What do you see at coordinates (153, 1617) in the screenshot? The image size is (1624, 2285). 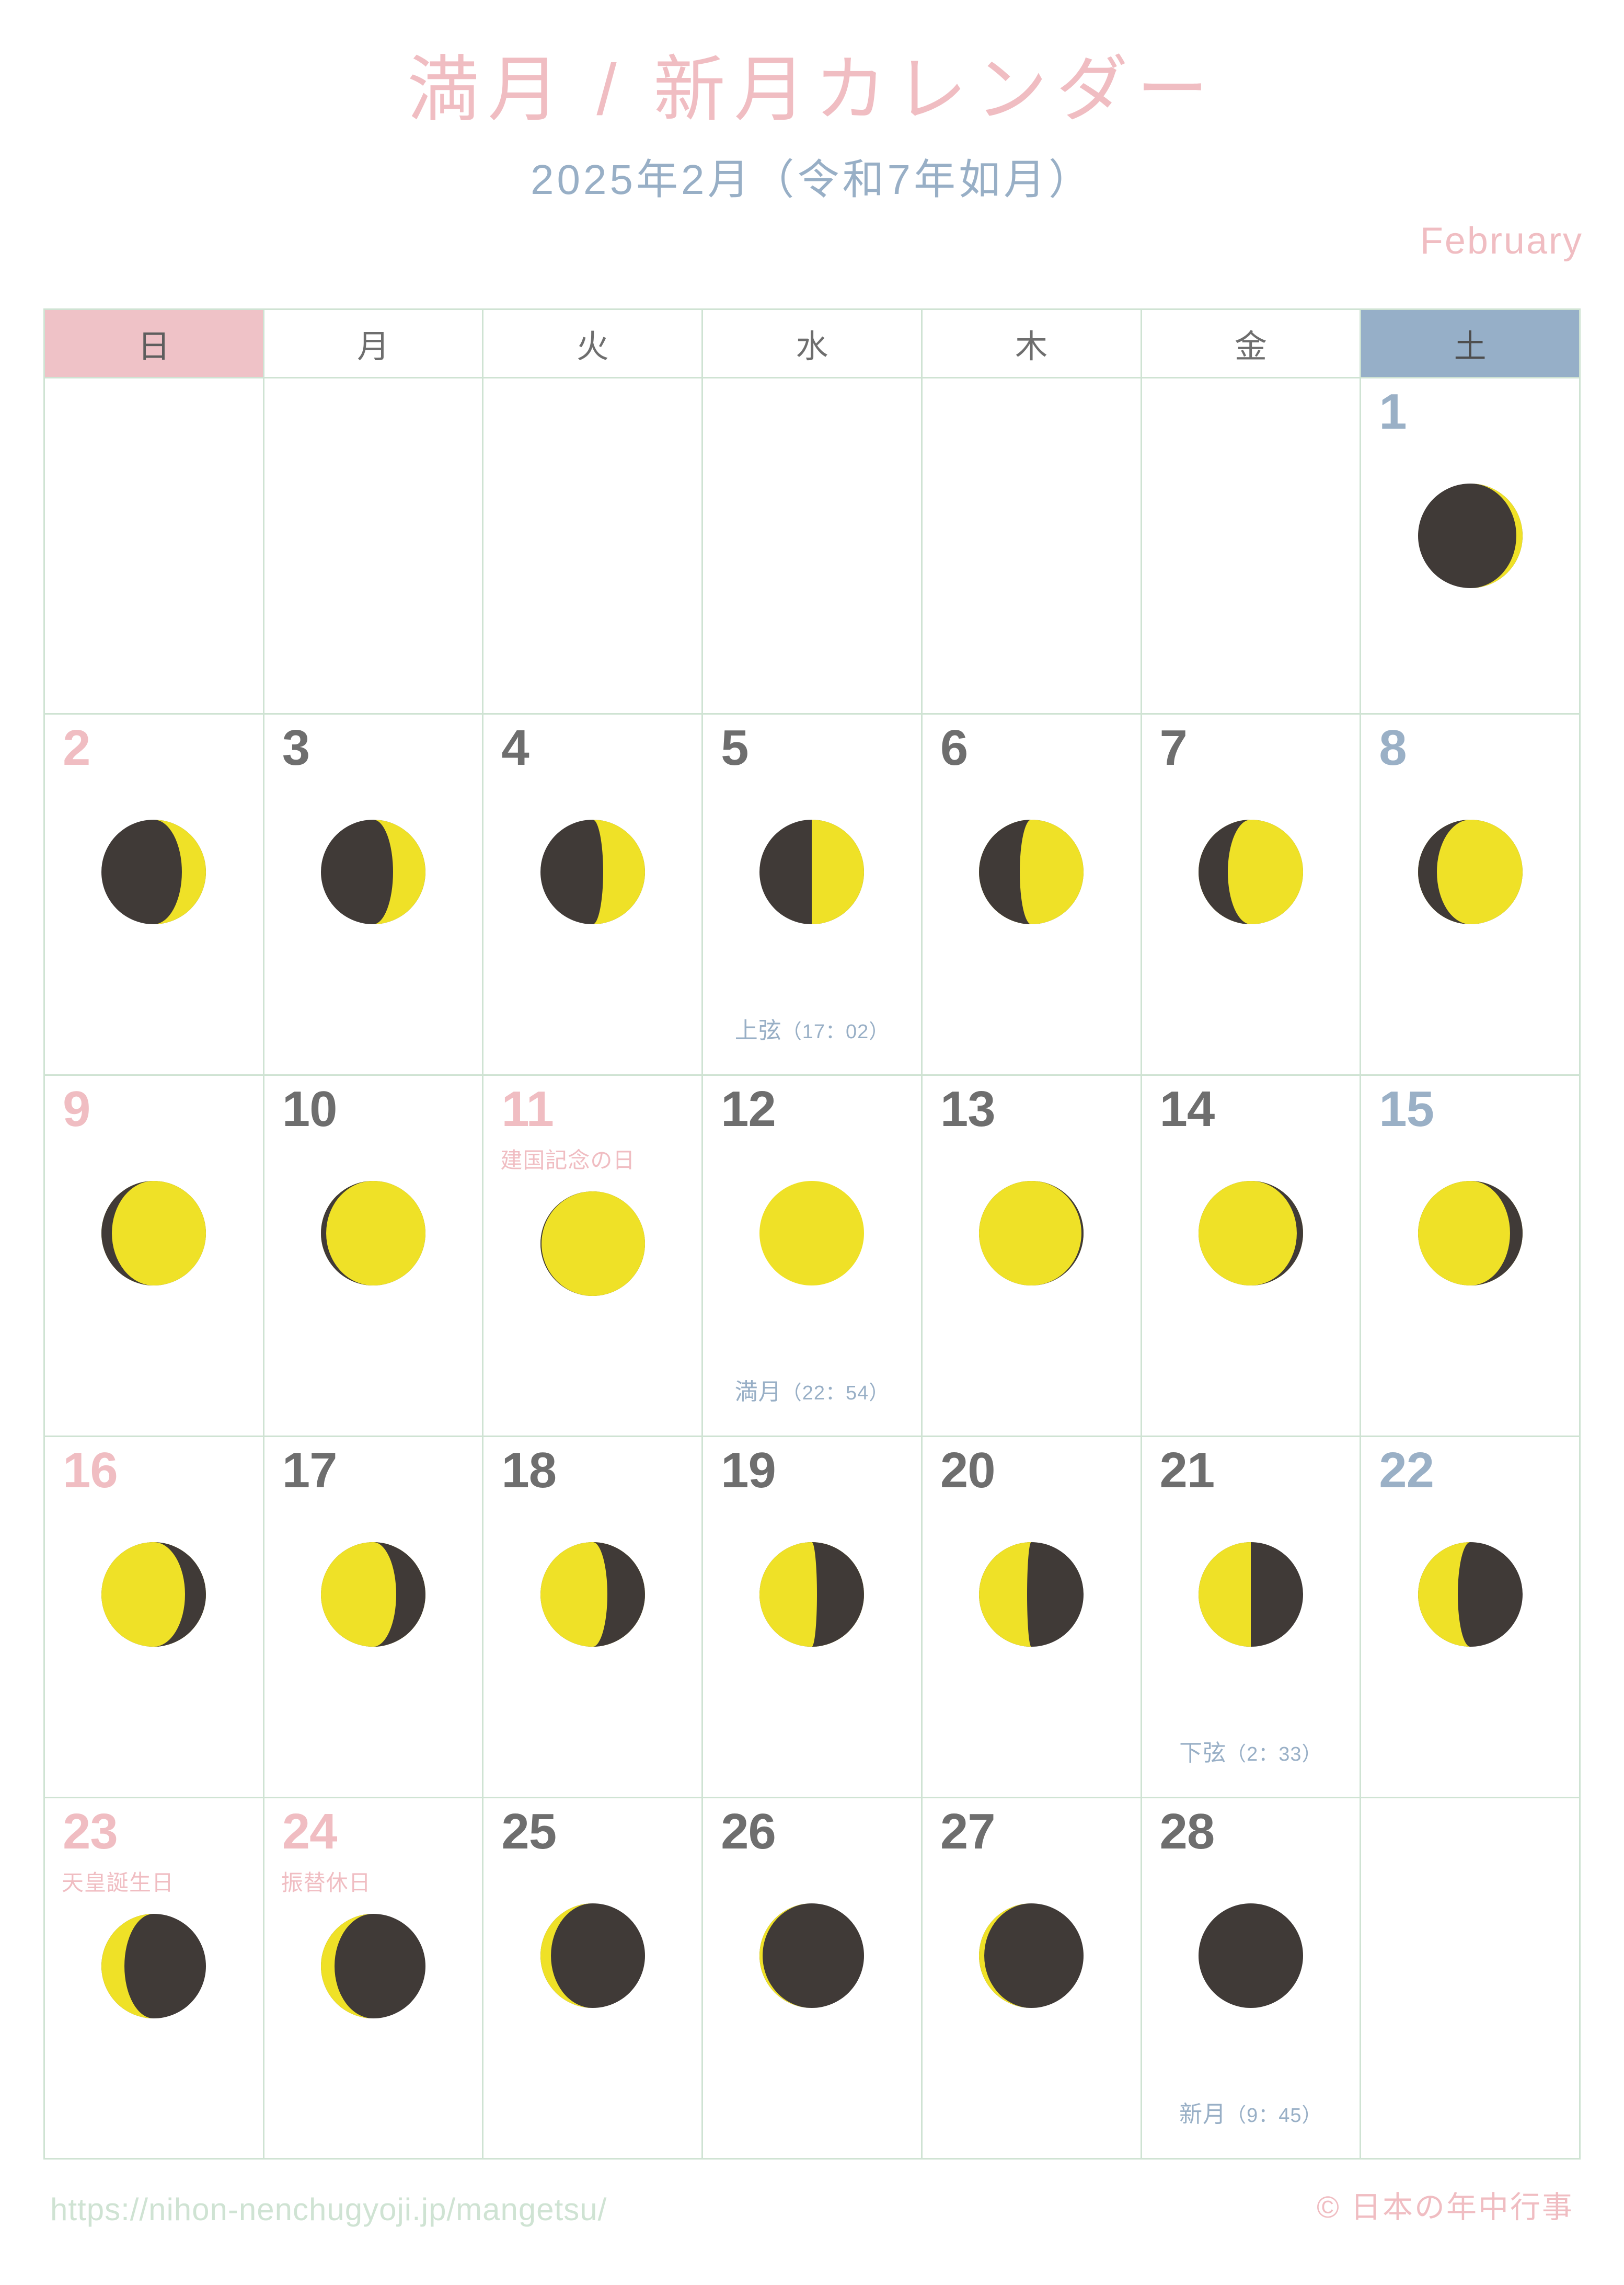 I see `calendar-cell-16: 16` at bounding box center [153, 1617].